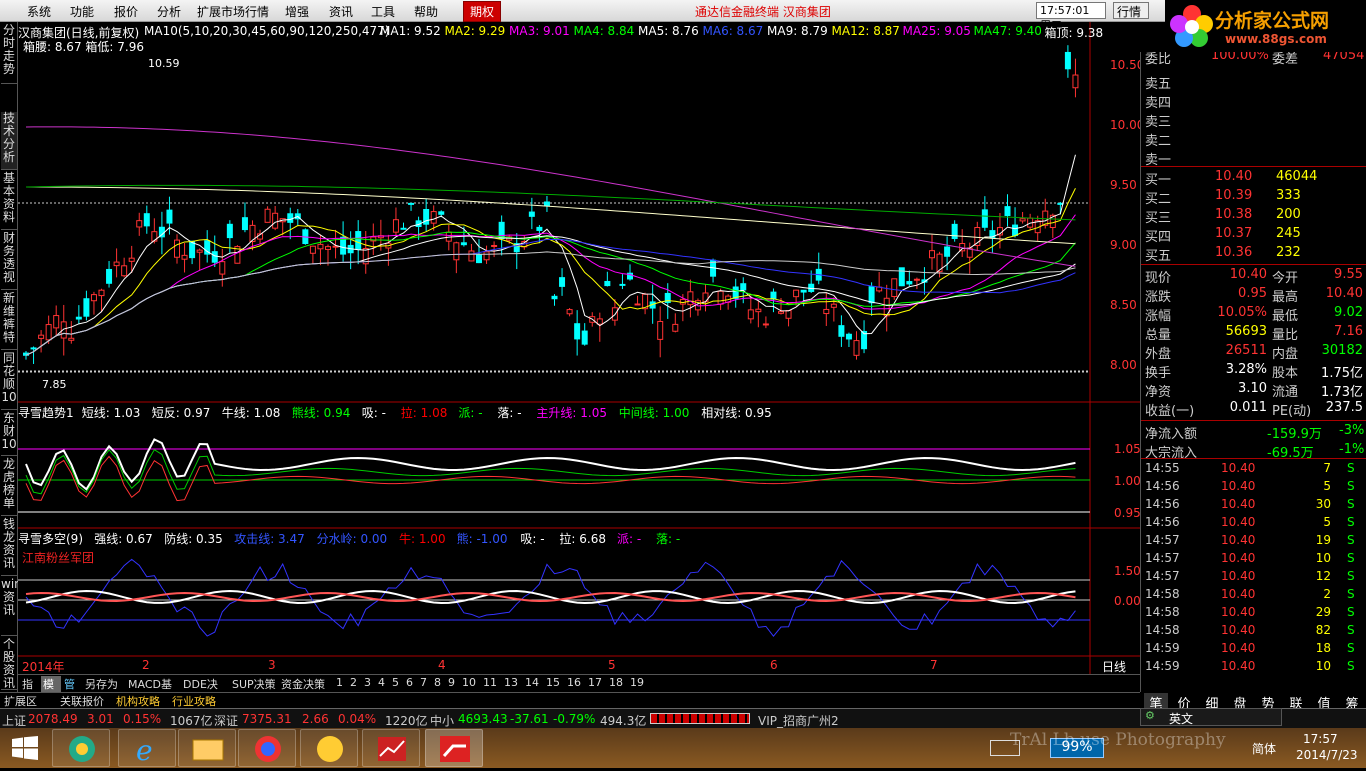 This screenshot has height=771, width=1366. What do you see at coordinates (470, 684) in the screenshot?
I see `indicator-tab-17: 10` at bounding box center [470, 684].